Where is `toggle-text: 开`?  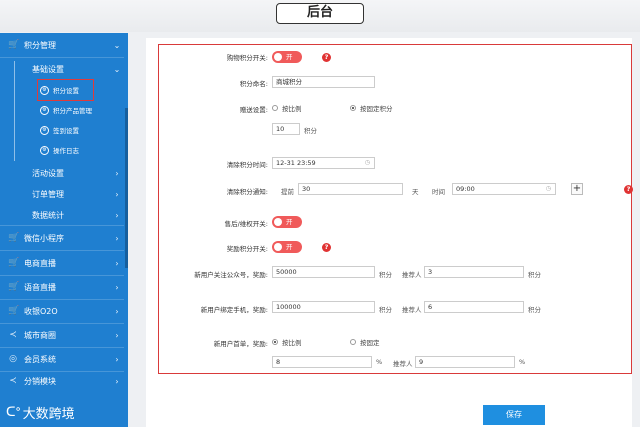
toggle-text: 开 is located at coordinates (289, 57).